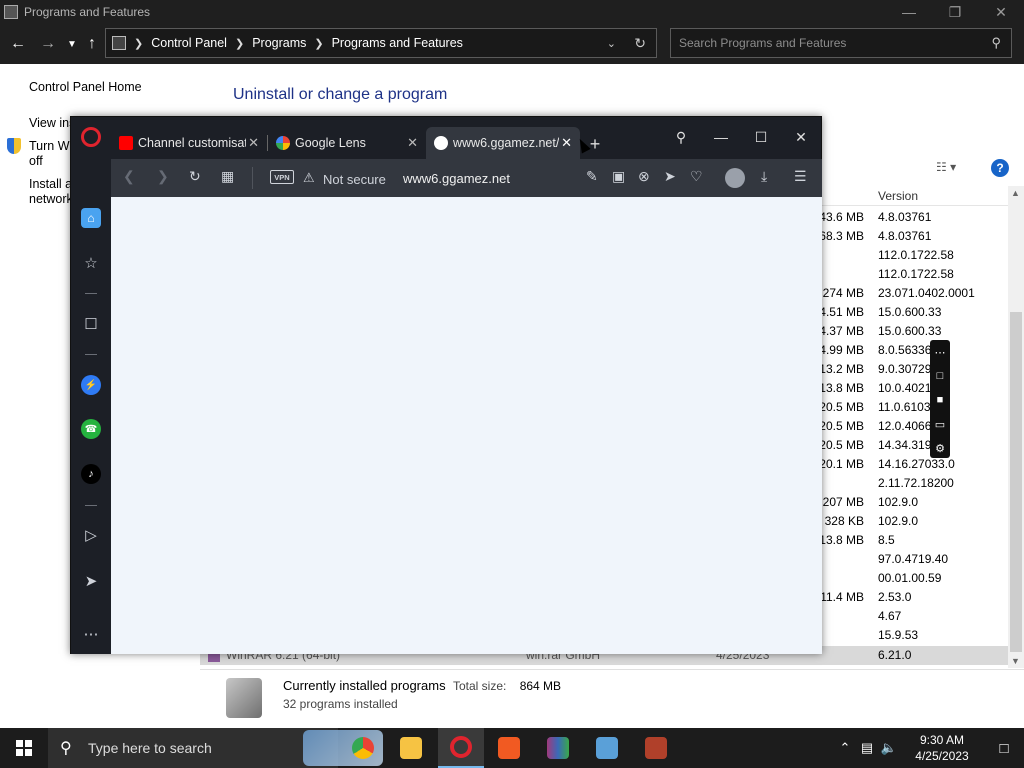 This screenshot has height=768, width=1024. I want to click on recent-locations-chevron-icon: ▼, so click(72, 44).